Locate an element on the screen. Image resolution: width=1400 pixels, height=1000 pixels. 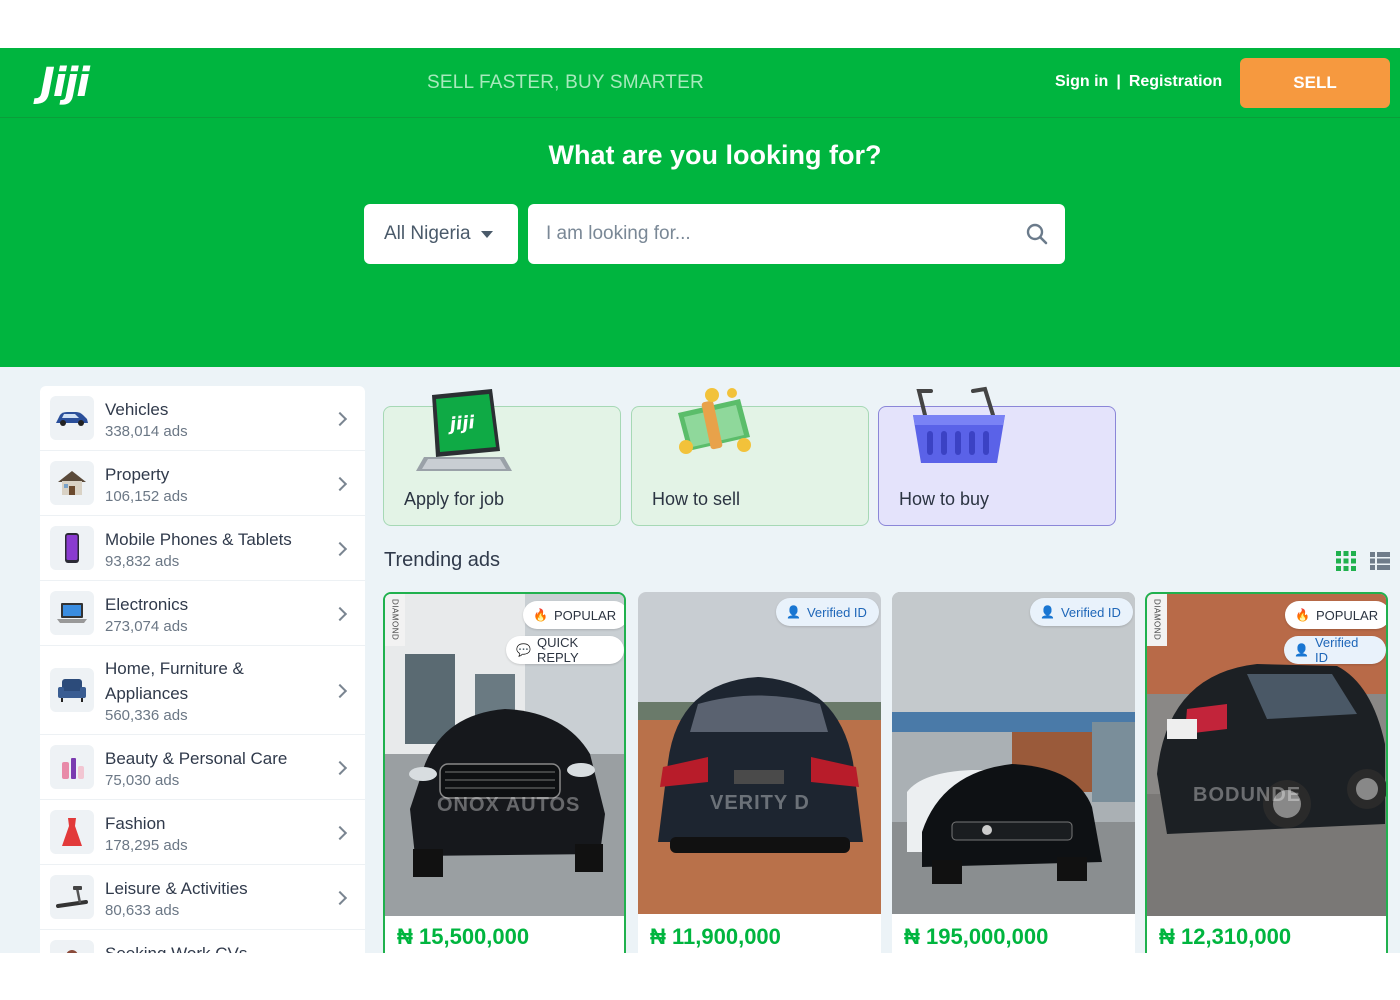
trending-title: Trending ads is located at coordinates (442, 560).